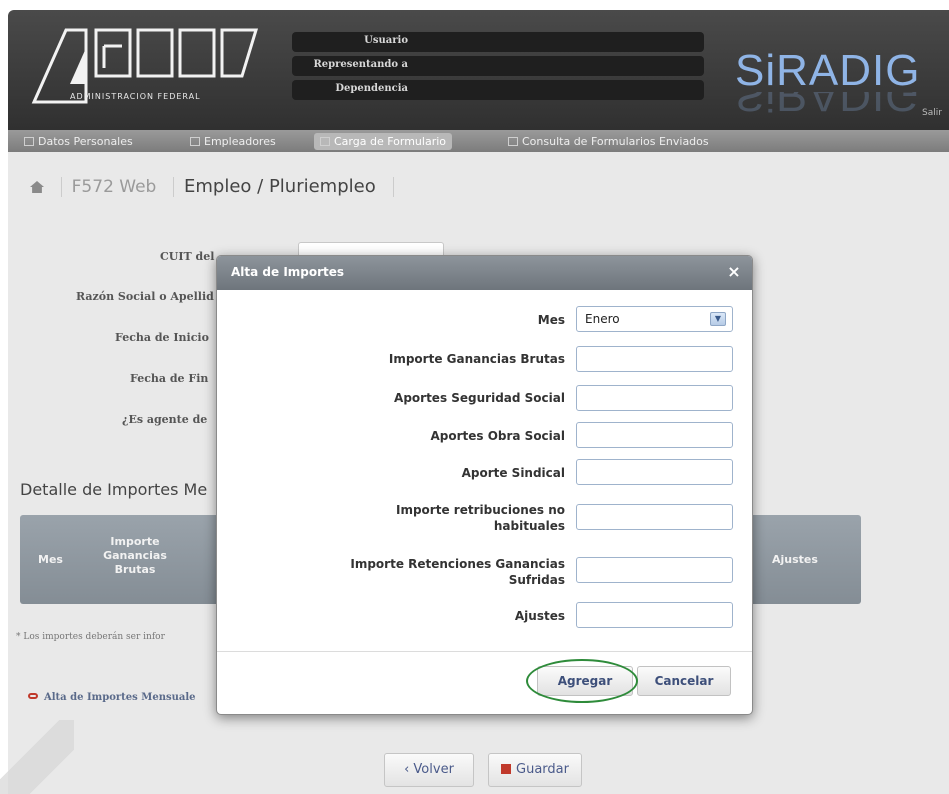 The width and height of the screenshot is (949, 794). What do you see at coordinates (479, 398) in the screenshot?
I see `seguridad-social-label: Aportes Seguridad Social` at bounding box center [479, 398].